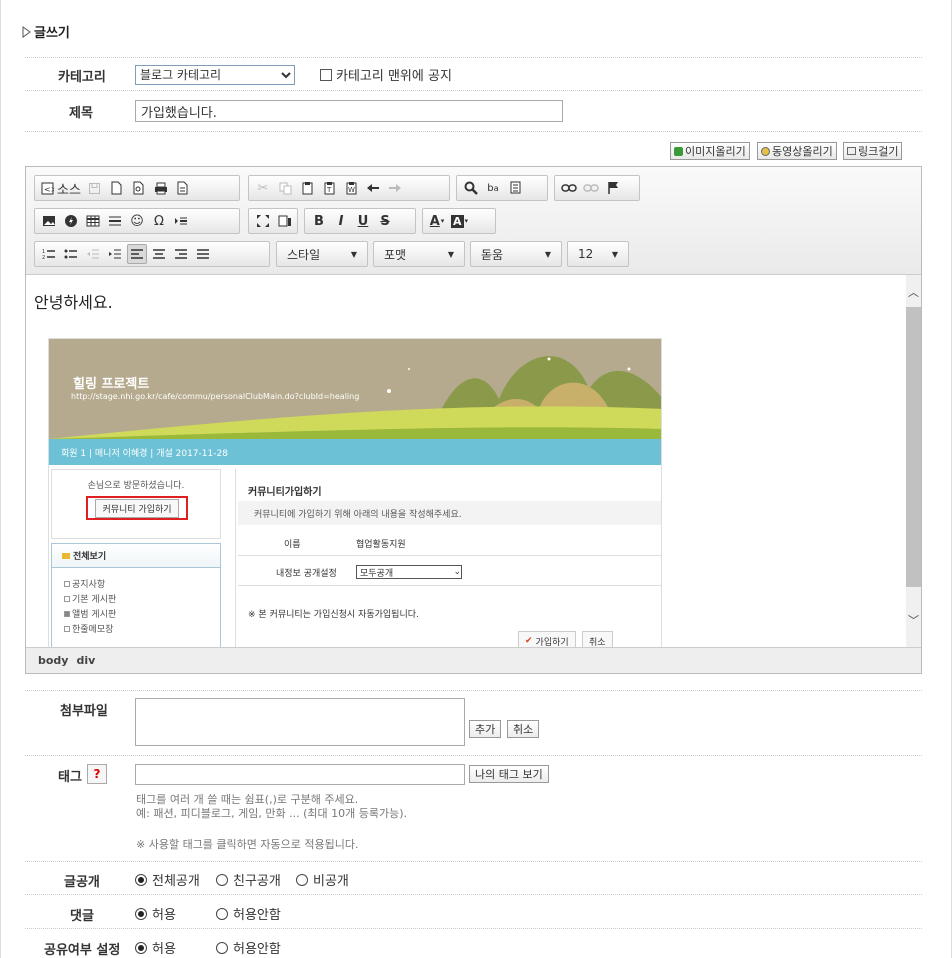 This screenshot has width=952, height=958. I want to click on comments-option-deny: 허용안함, so click(248, 913).